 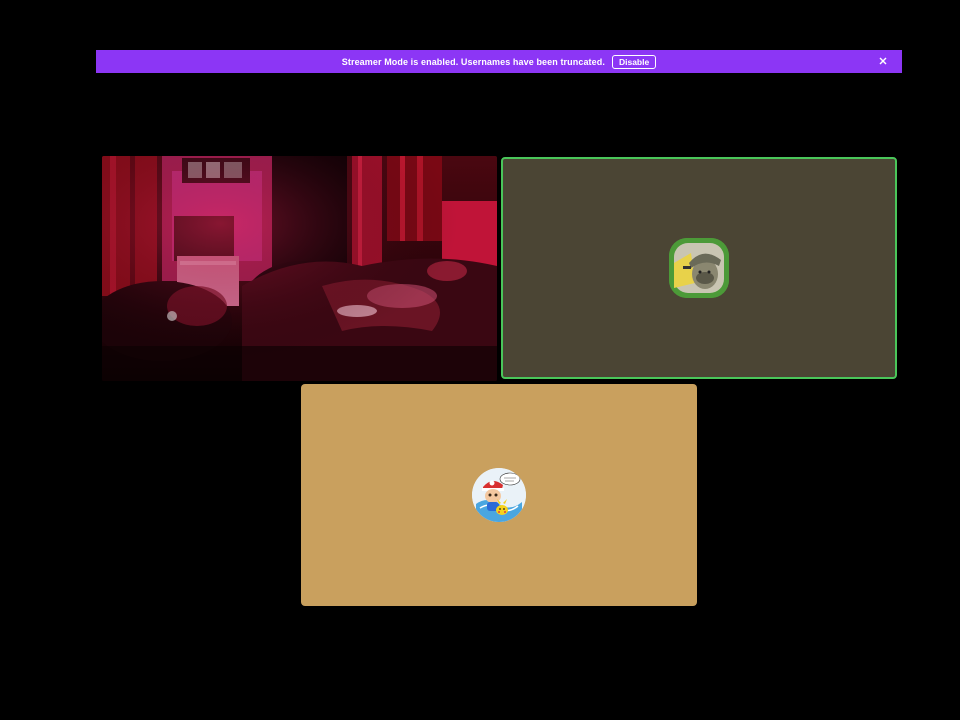 I want to click on close-icon, so click(x=883, y=61).